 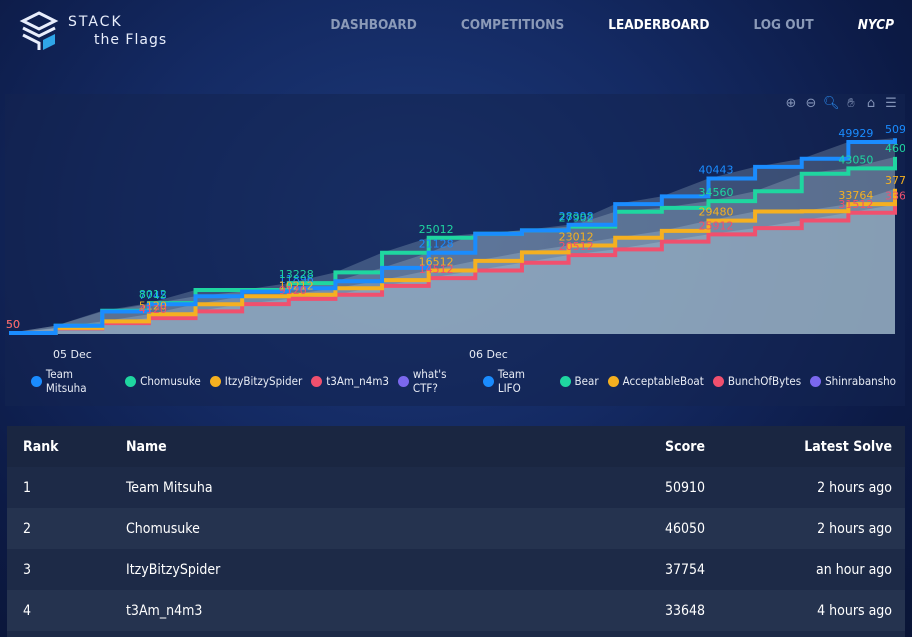 I want to click on score-header: Score, so click(x=685, y=446).